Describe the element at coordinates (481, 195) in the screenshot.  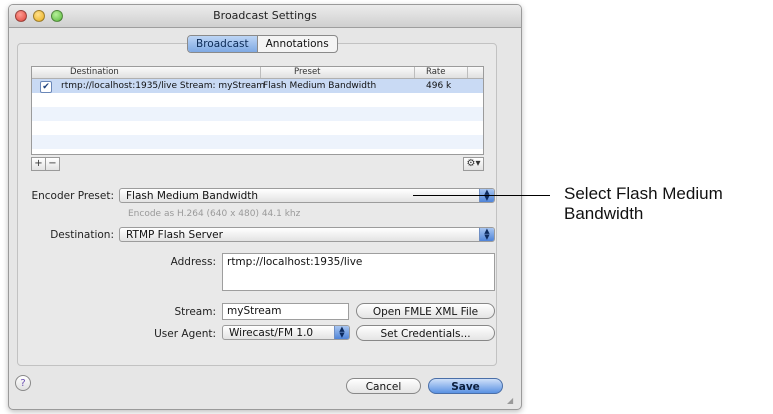
I see `callout-leader-line` at that location.